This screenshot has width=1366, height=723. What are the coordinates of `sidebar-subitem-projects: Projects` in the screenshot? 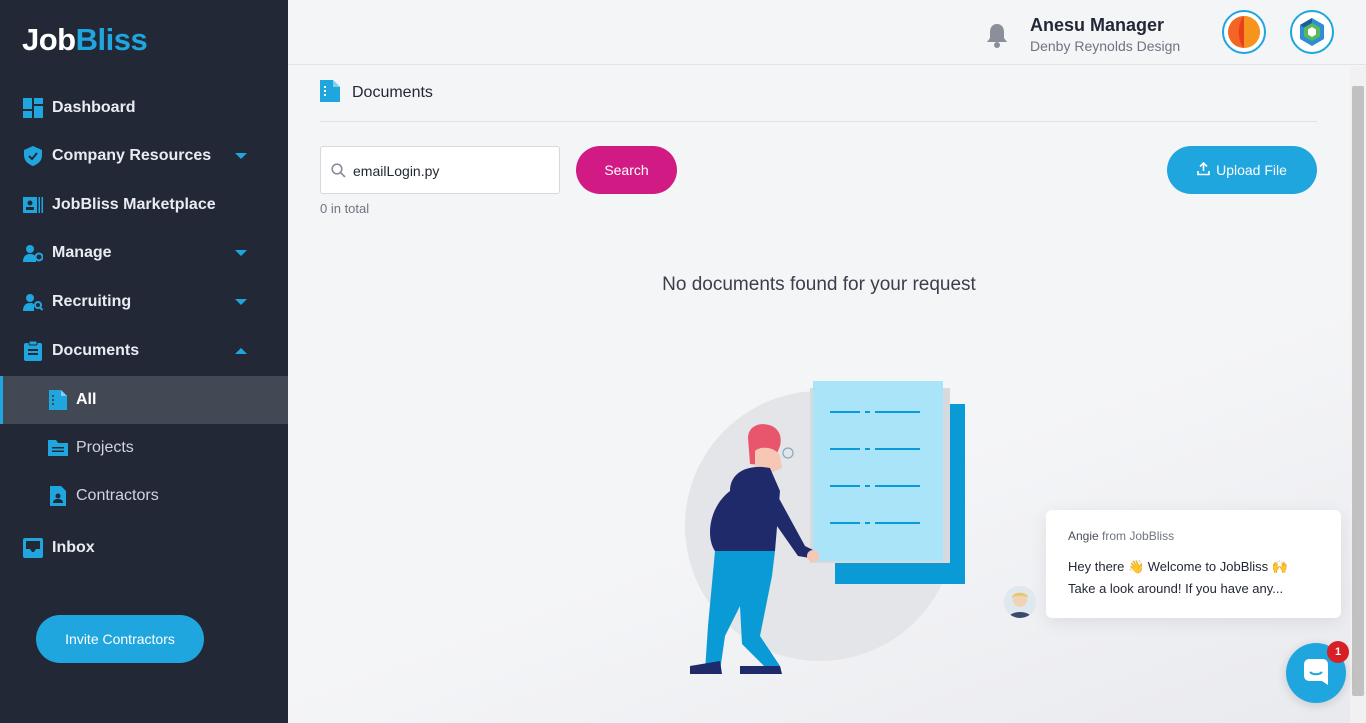 It's located at (144, 448).